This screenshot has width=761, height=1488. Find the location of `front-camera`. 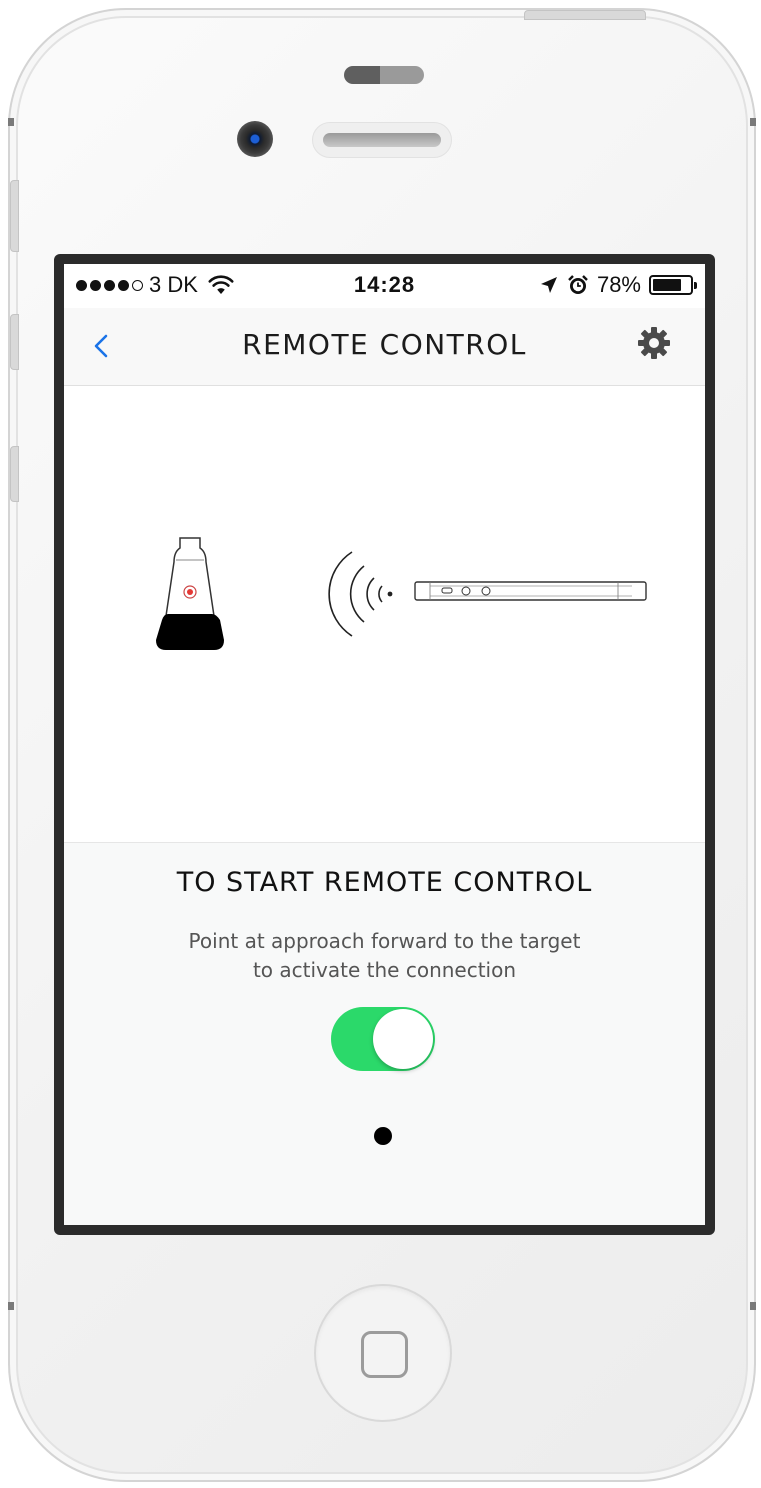

front-camera is located at coordinates (255, 139).